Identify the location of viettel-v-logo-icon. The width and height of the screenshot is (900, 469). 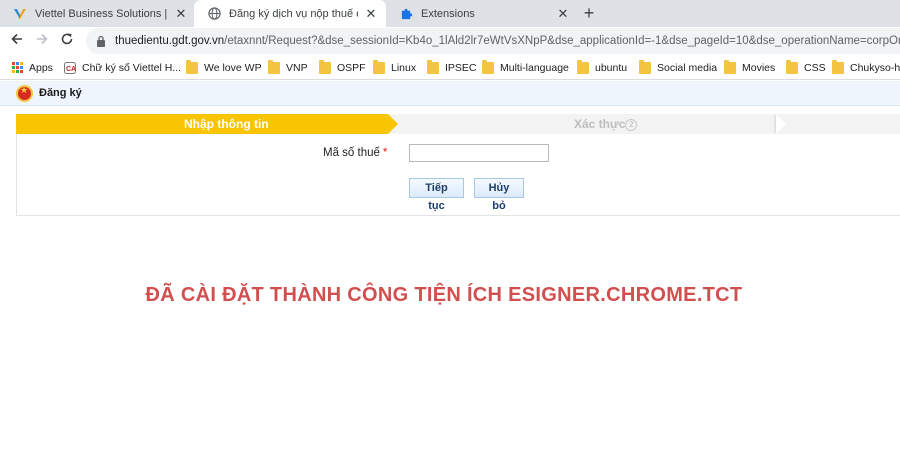
(20, 14).